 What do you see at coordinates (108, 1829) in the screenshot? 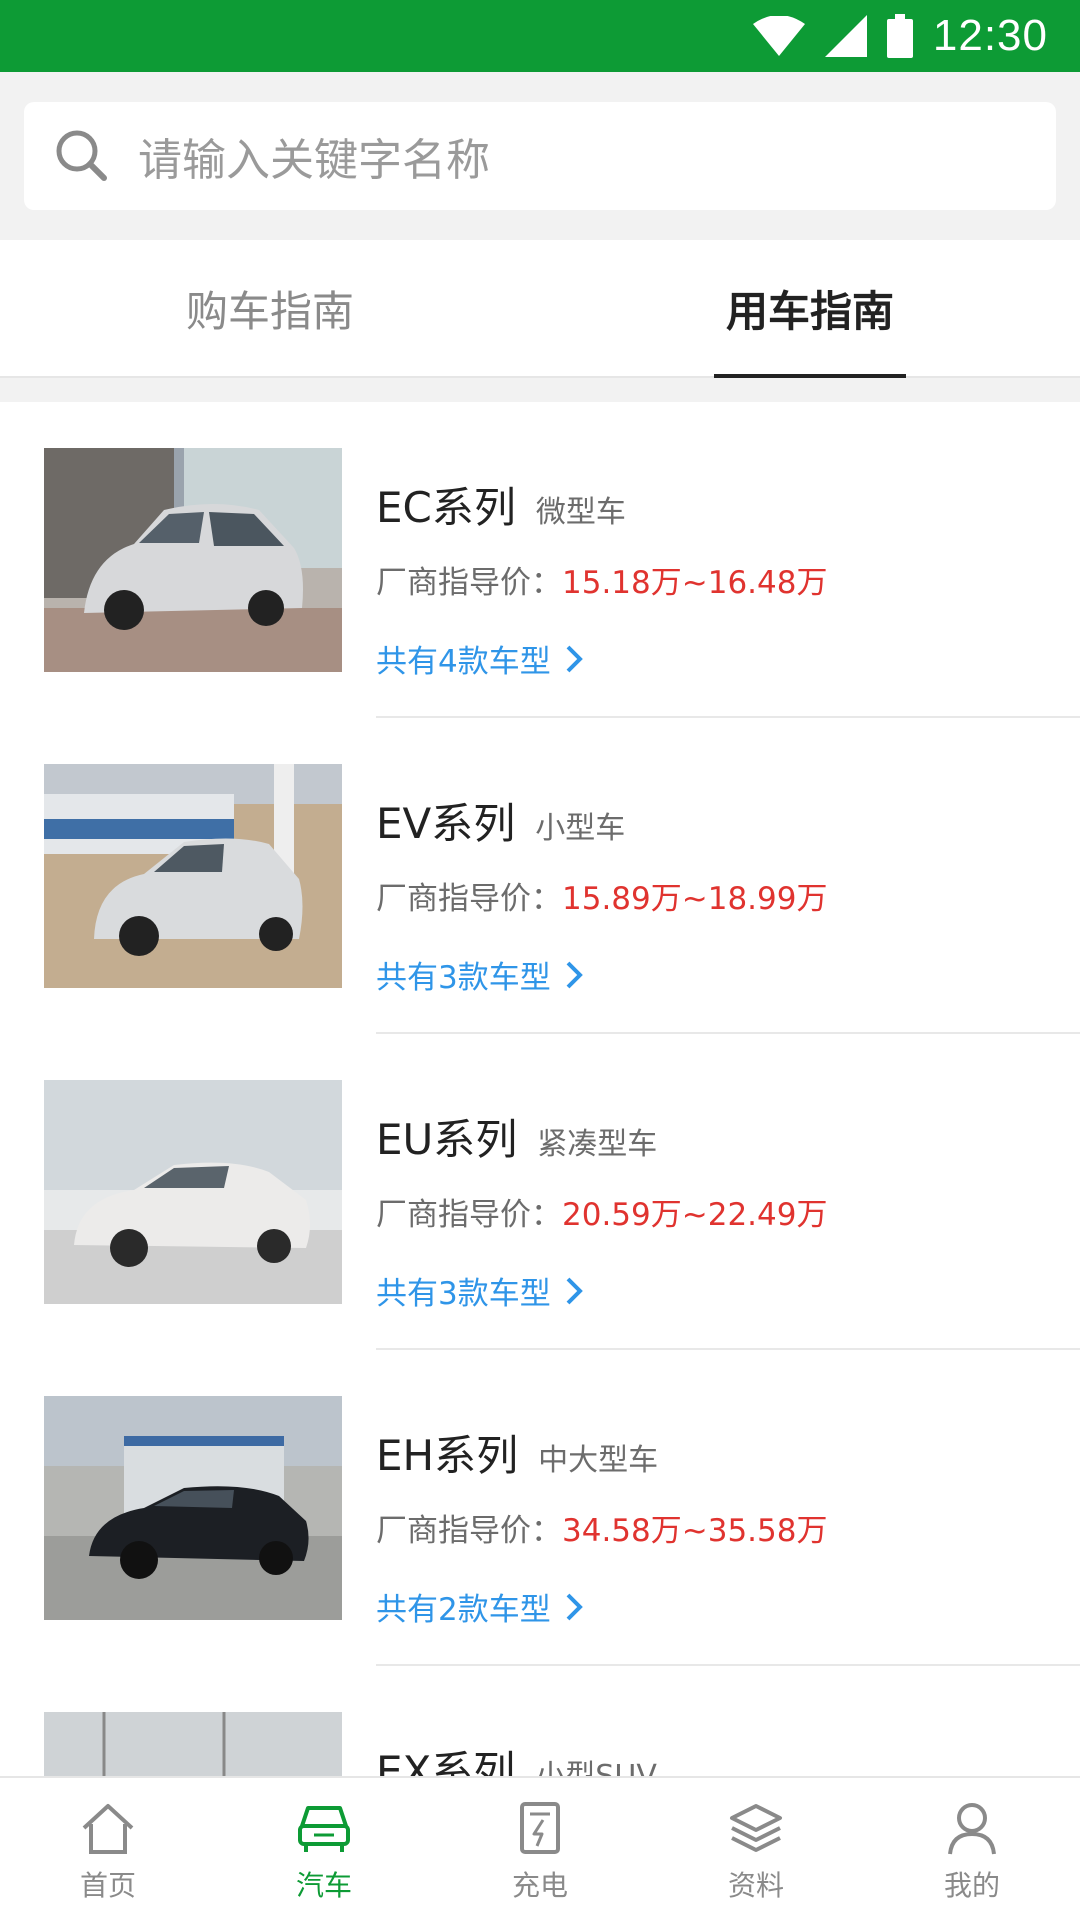
I see `home-icon` at bounding box center [108, 1829].